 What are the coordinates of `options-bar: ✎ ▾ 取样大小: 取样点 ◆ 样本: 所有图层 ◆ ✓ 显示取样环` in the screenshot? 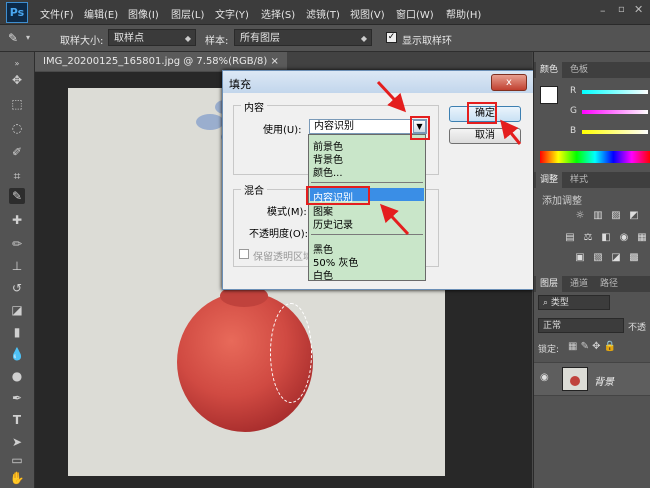 It's located at (325, 38).